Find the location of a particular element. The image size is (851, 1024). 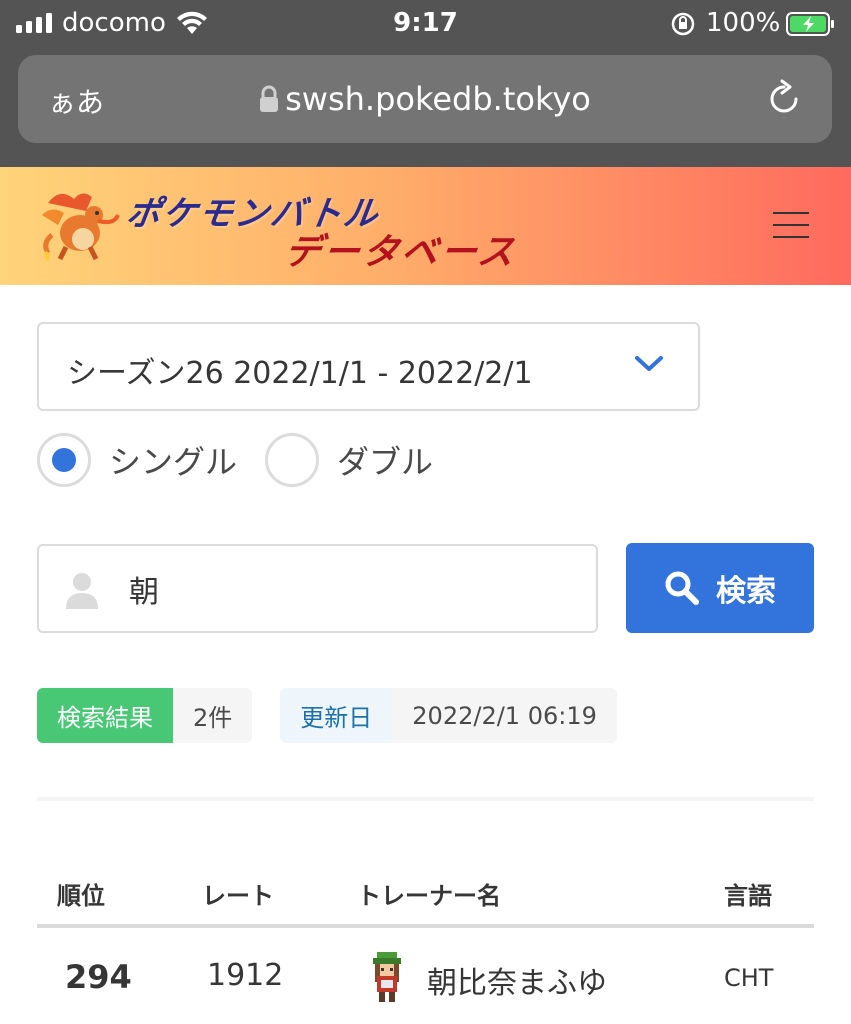

column-header-rate: レート is located at coordinates (238, 896).